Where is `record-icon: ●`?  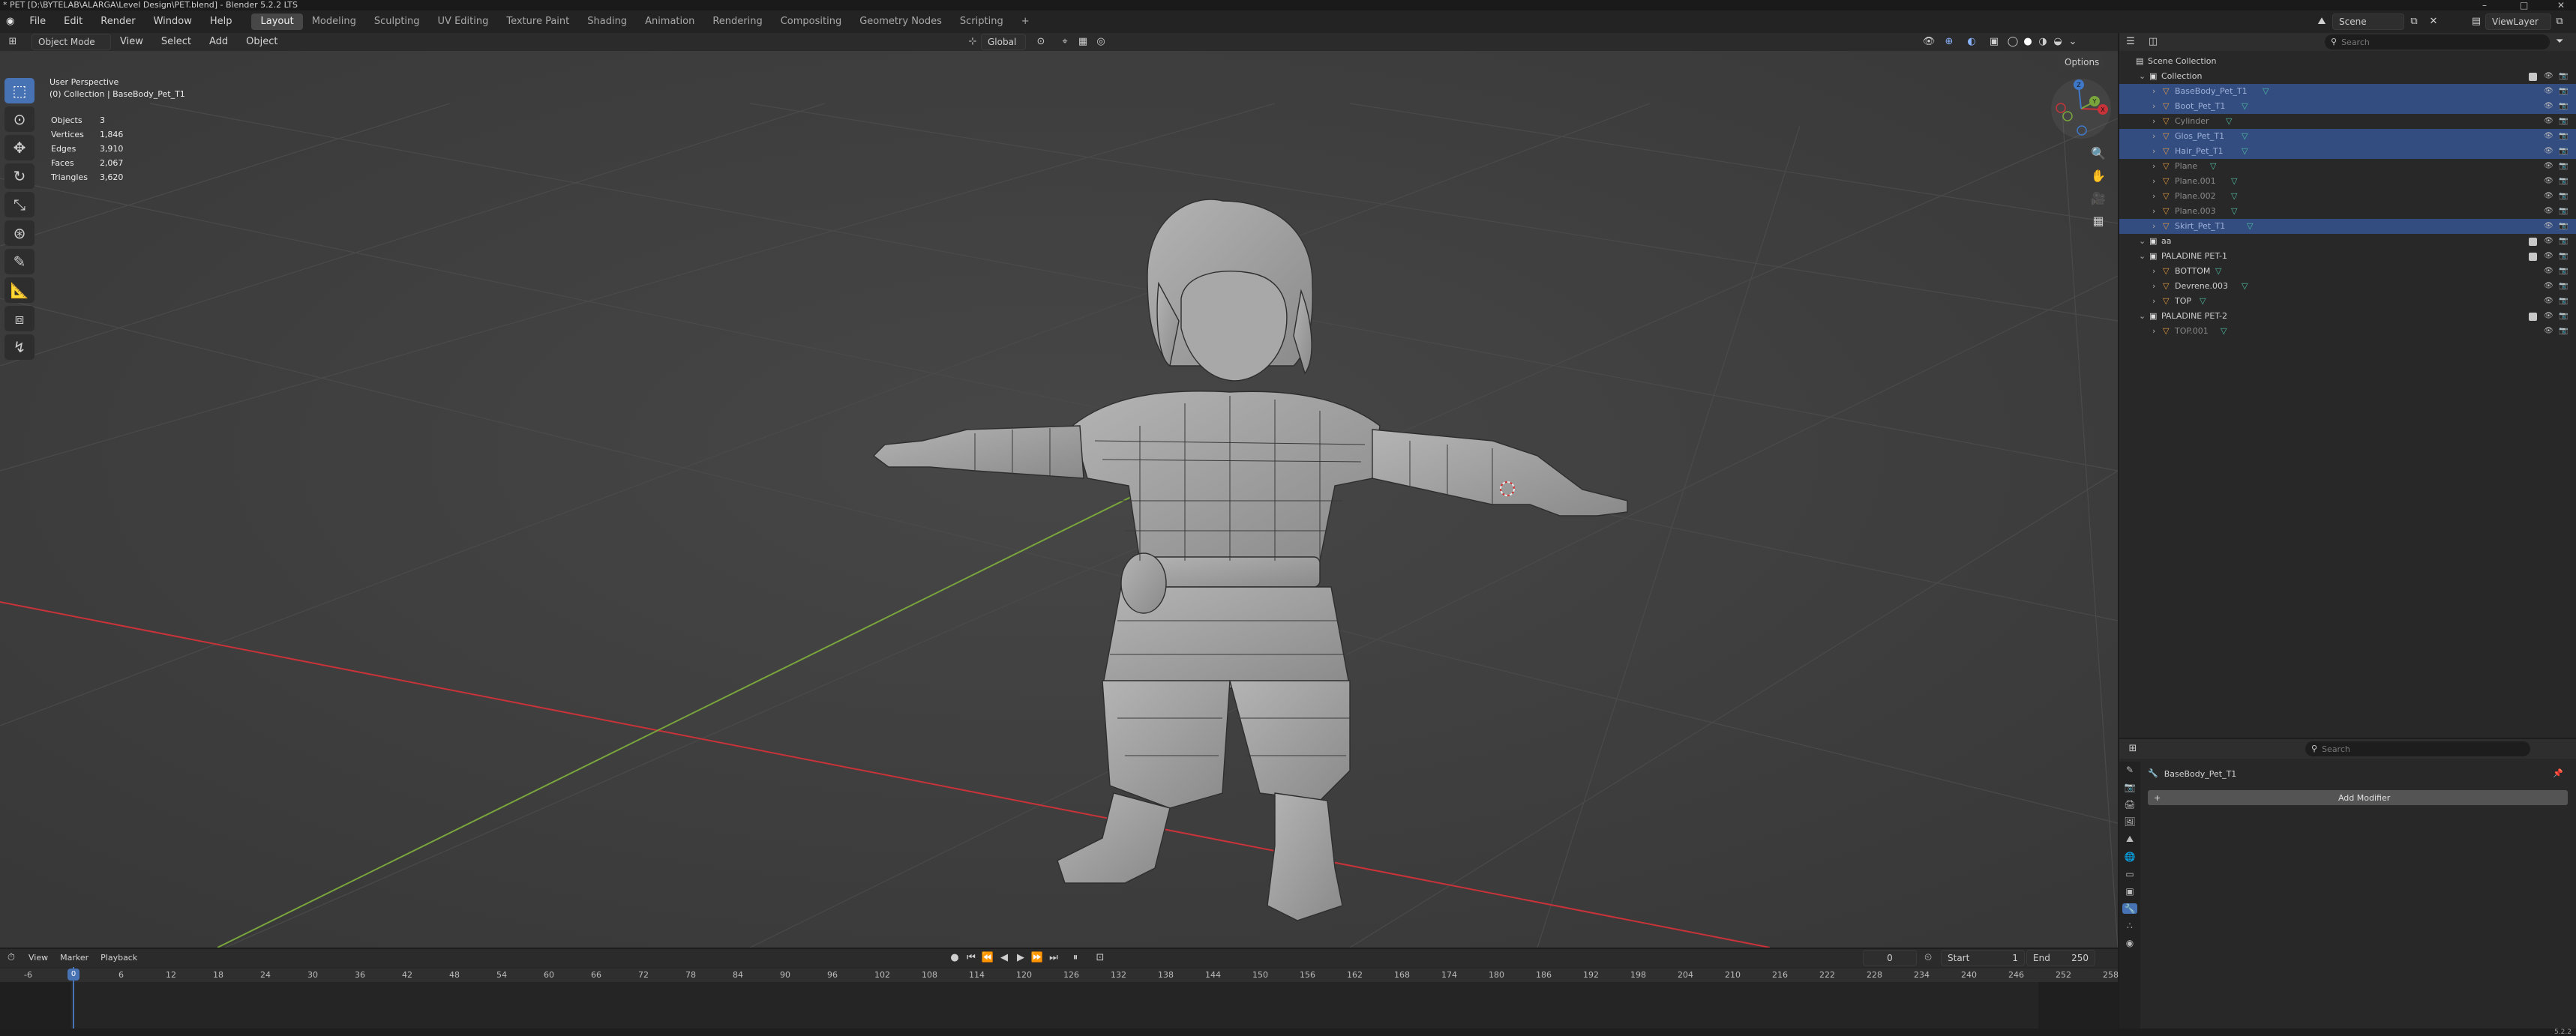
record-icon: ● is located at coordinates (955, 958).